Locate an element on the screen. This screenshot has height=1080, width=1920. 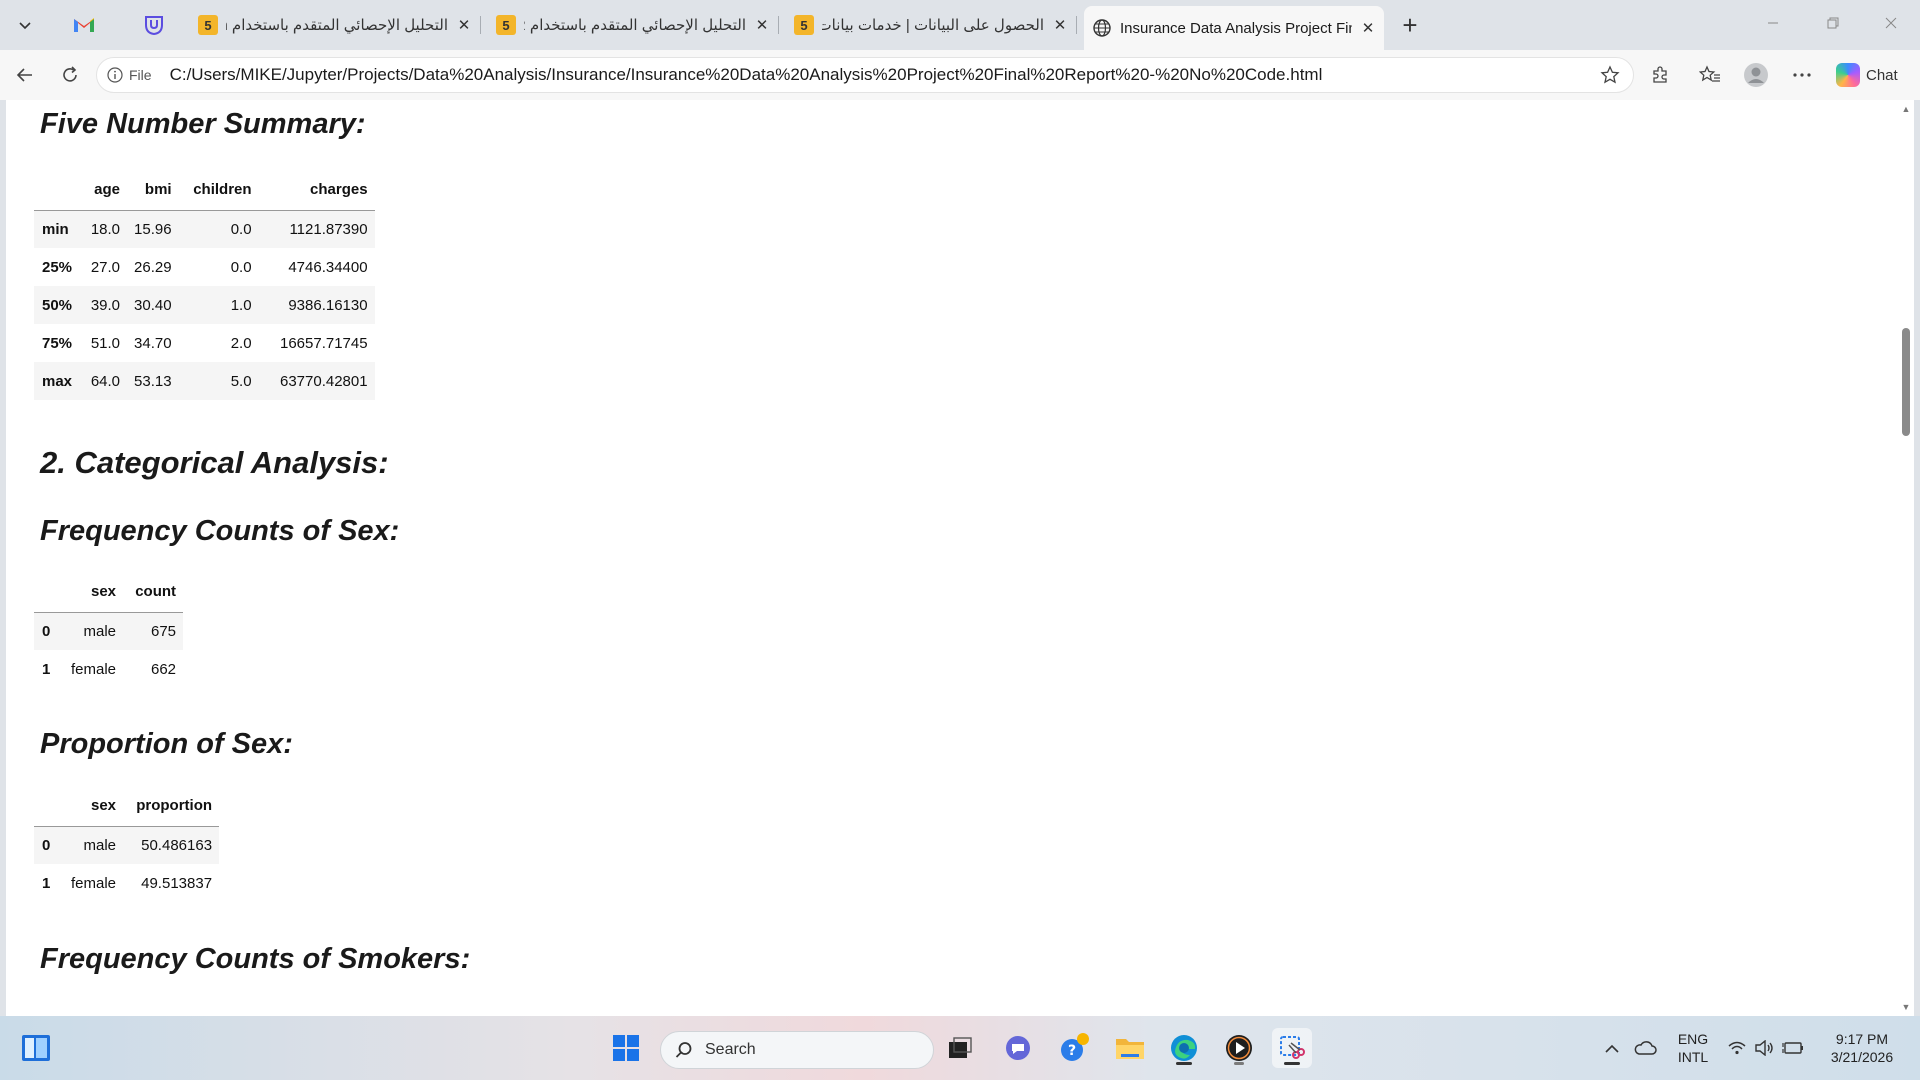
favorites-icon is located at coordinates (1709, 73).